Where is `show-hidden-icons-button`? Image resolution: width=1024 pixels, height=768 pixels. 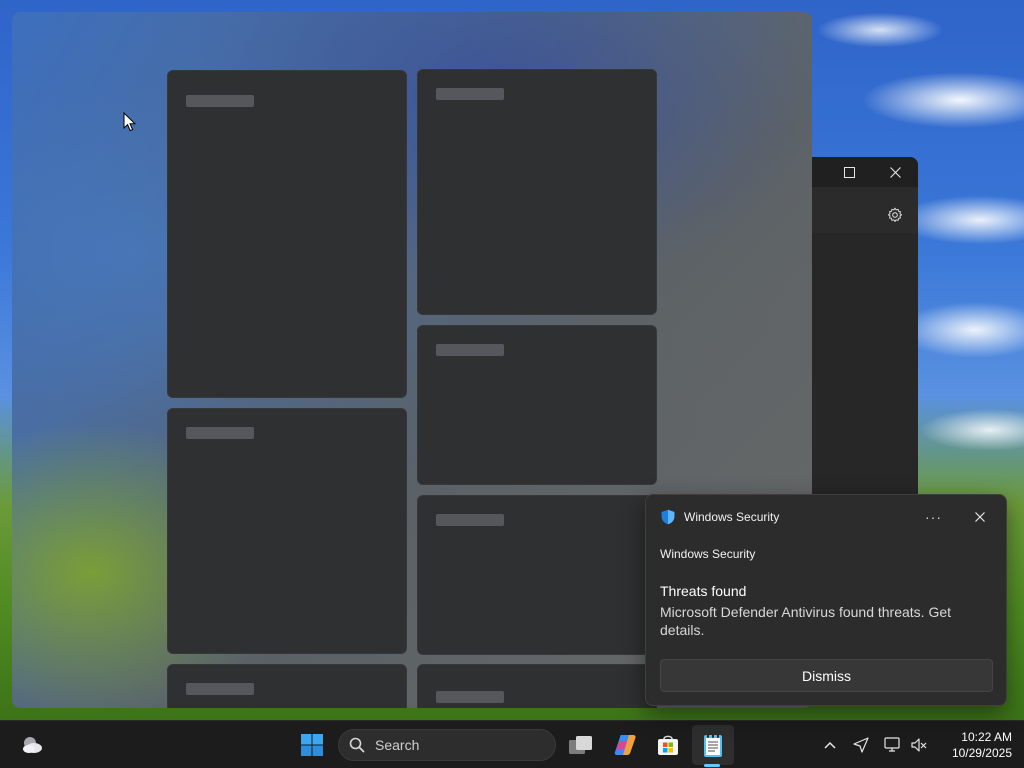
show-hidden-icons-button is located at coordinates (830, 745).